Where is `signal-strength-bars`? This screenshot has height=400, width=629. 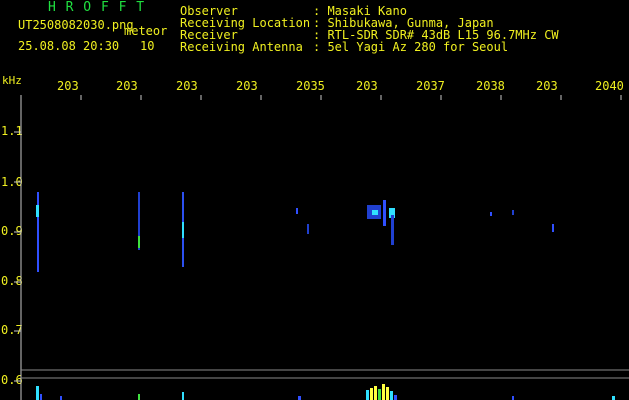
signal-strength-bars is located at coordinates (325, 392).